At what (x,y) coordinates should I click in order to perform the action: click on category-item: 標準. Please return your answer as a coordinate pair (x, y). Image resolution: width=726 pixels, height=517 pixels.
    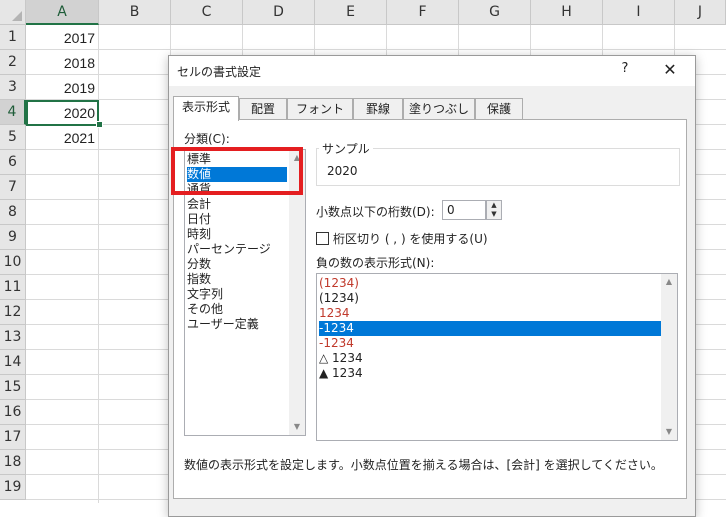
    Looking at the image, I should click on (237, 159).